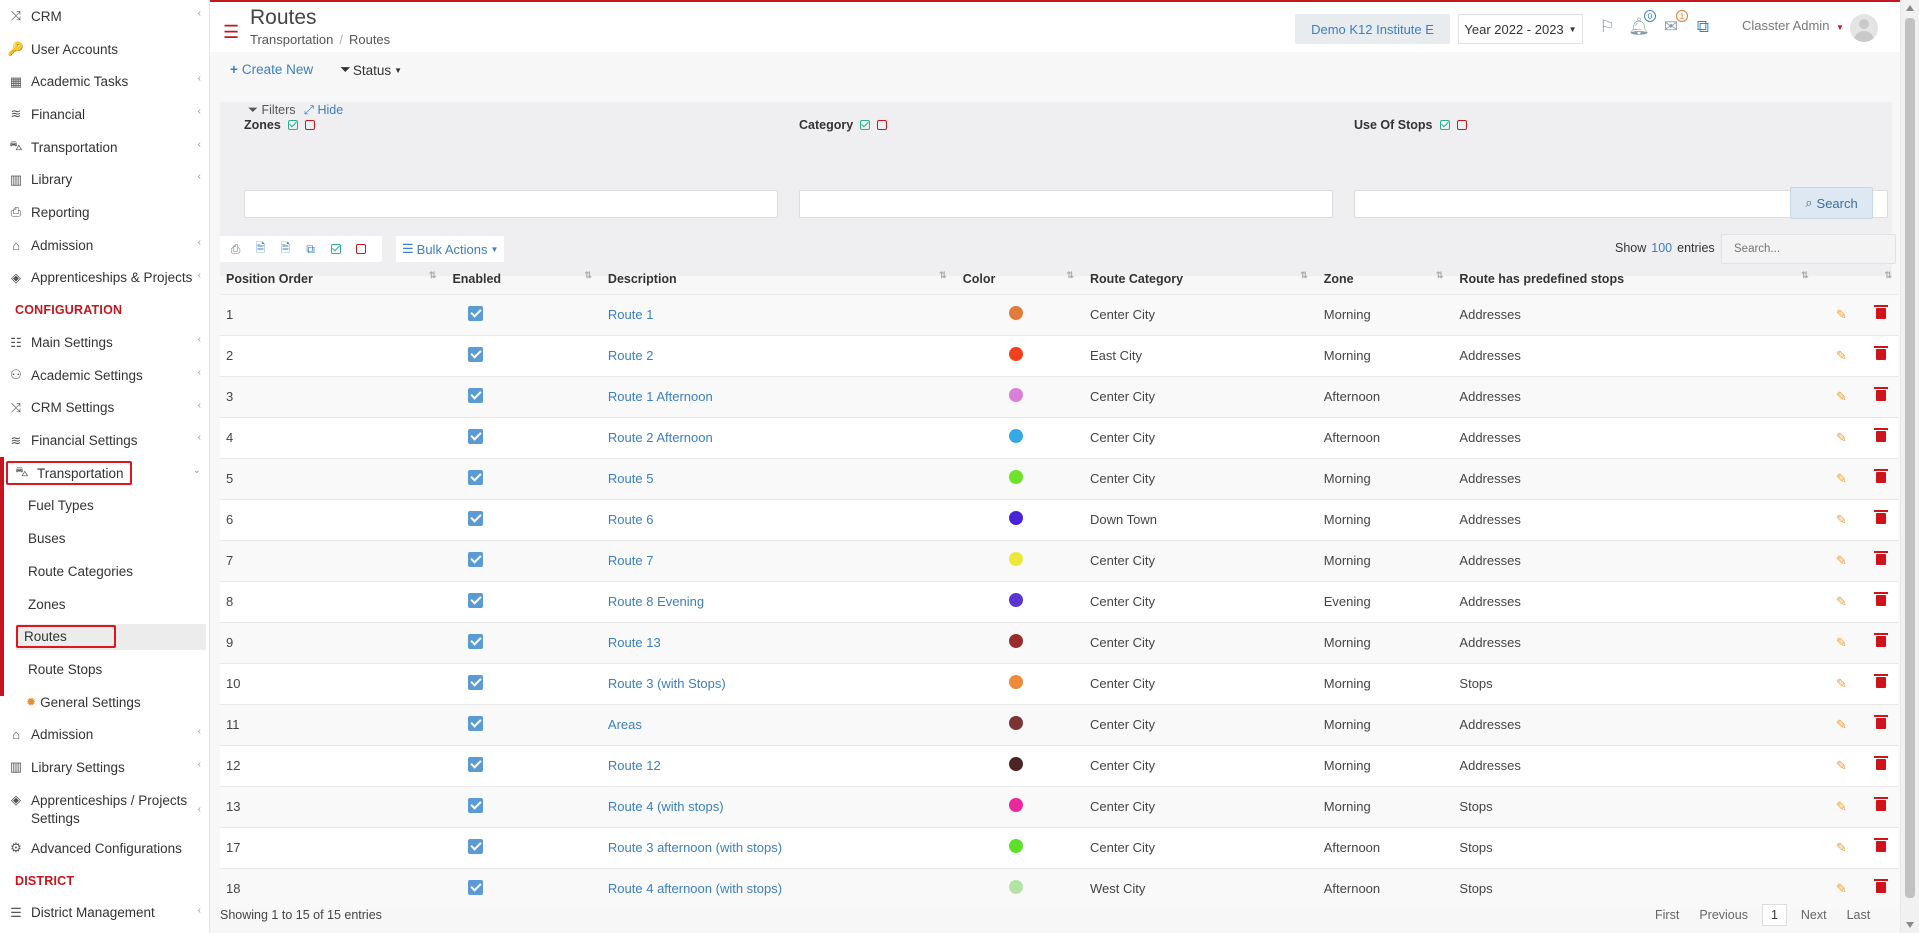 The height and width of the screenshot is (933, 1919). Describe the element at coordinates (104, 506) in the screenshot. I see `sidebar-item-fuel-types: Fuel Types` at that location.